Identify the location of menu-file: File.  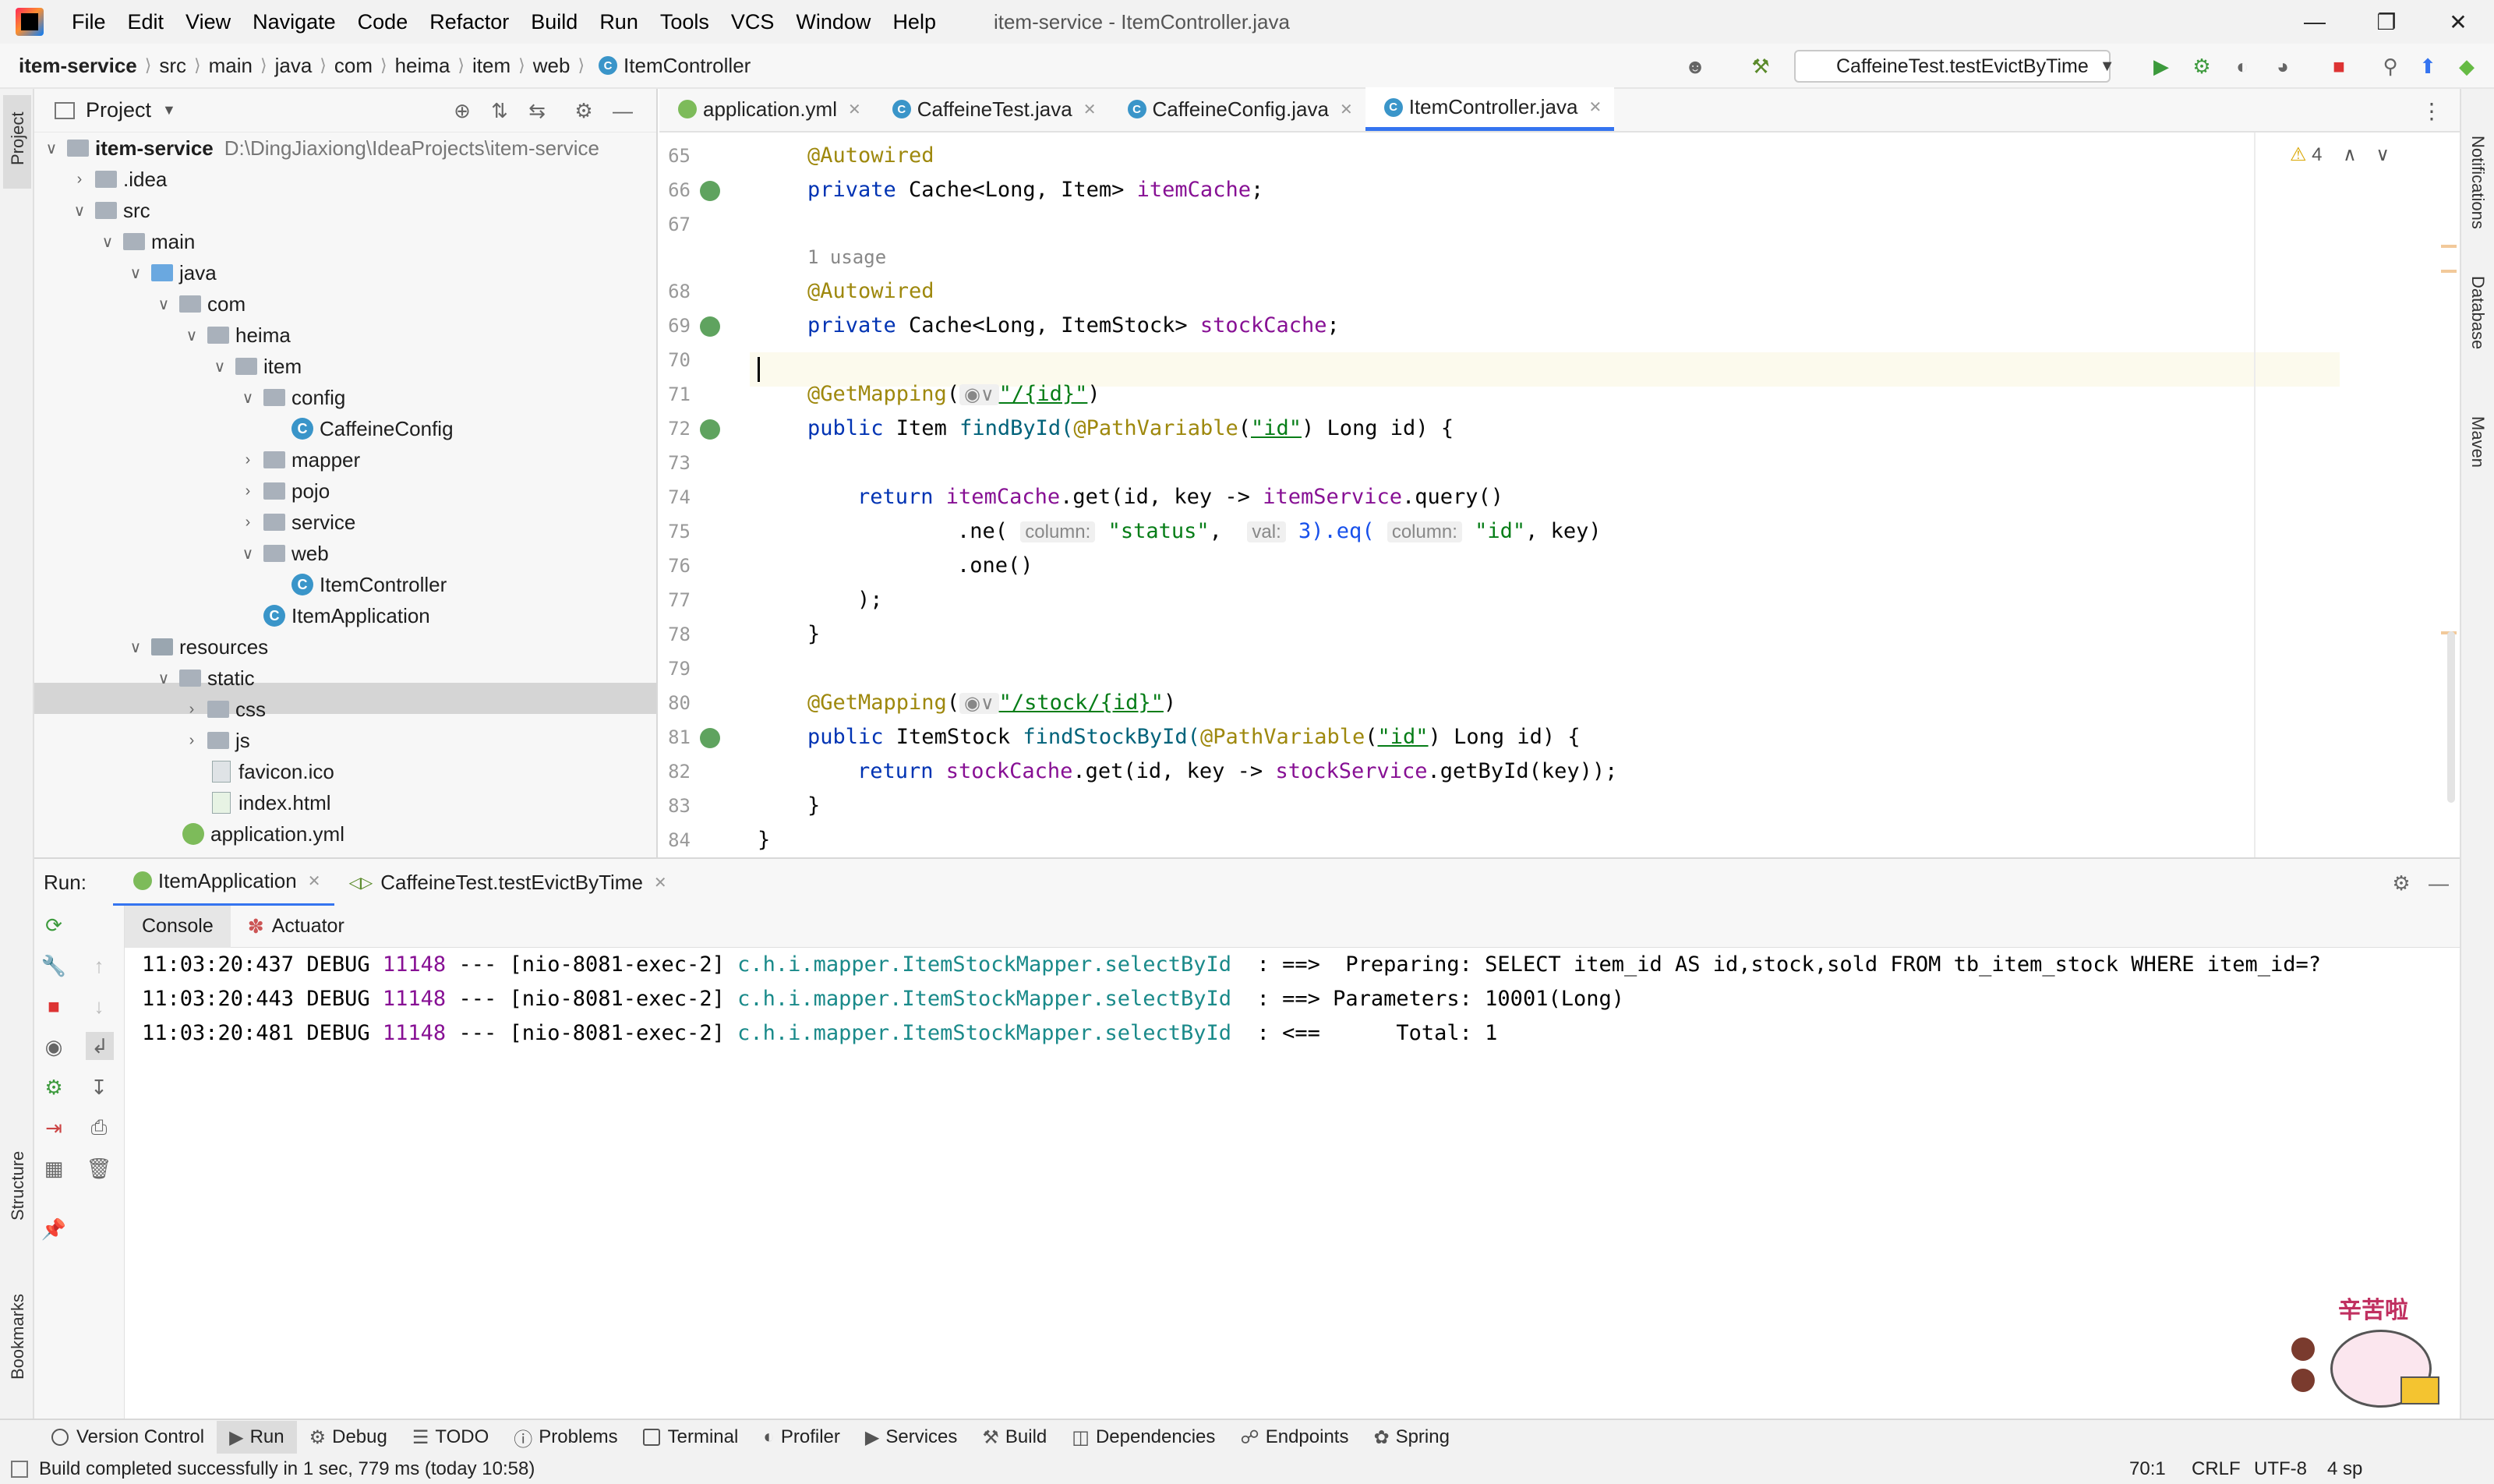
(89, 22).